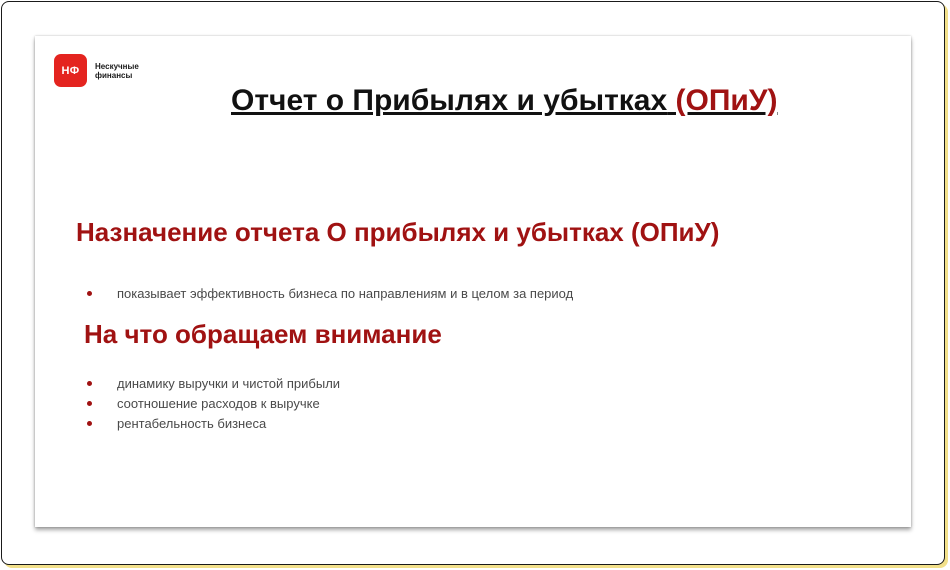 The width and height of the screenshot is (950, 570). What do you see at coordinates (218, 403) in the screenshot?
I see `list-item-text: соотношение расходов к выручке` at bounding box center [218, 403].